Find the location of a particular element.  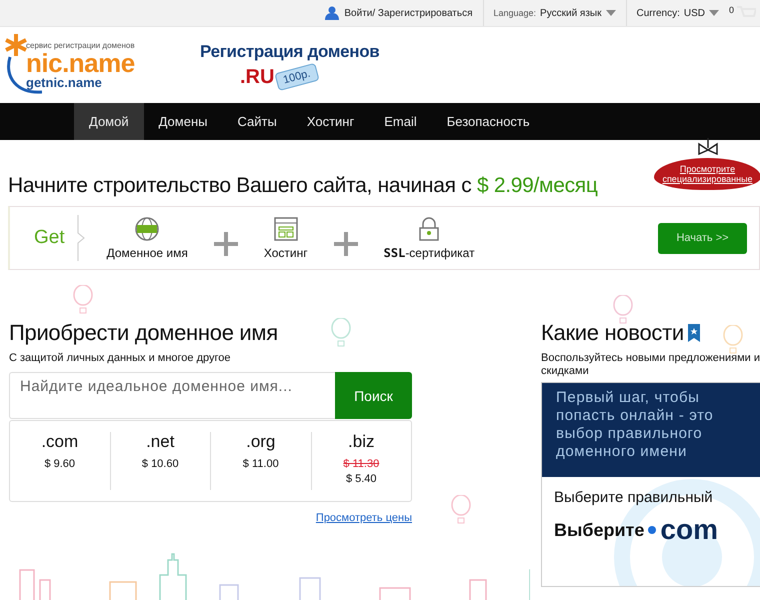

nav-tab: Email is located at coordinates (400, 121).